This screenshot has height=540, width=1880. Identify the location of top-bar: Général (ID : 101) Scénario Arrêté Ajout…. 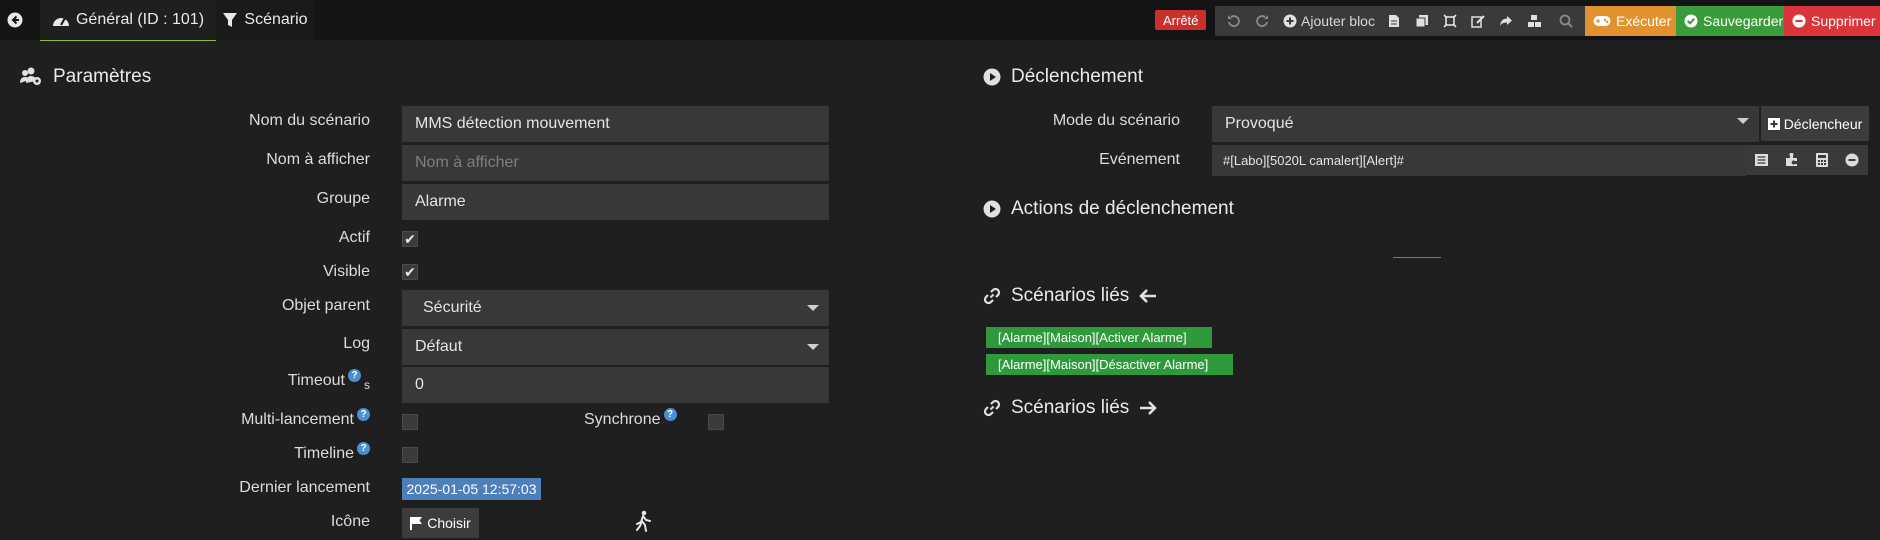
(940, 20).